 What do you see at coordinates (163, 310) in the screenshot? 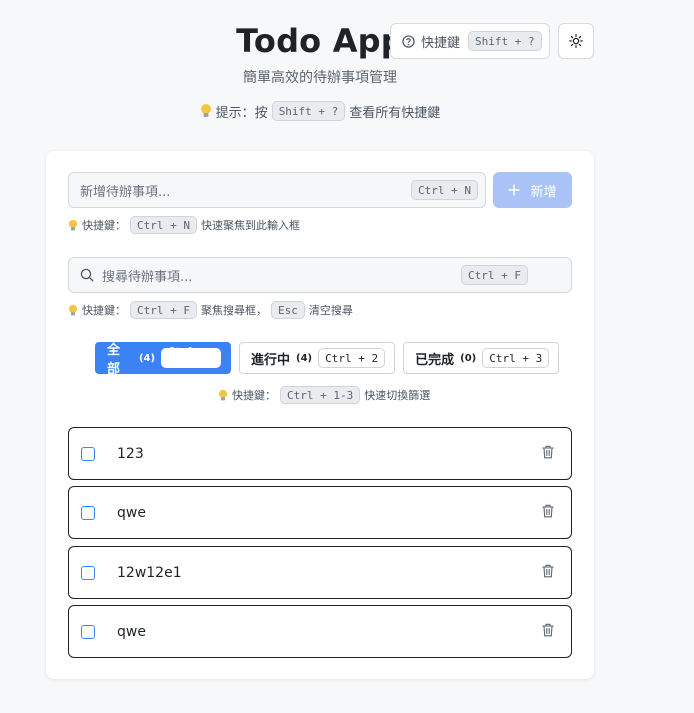
I see `search-hint-key: Ctrl + F` at bounding box center [163, 310].